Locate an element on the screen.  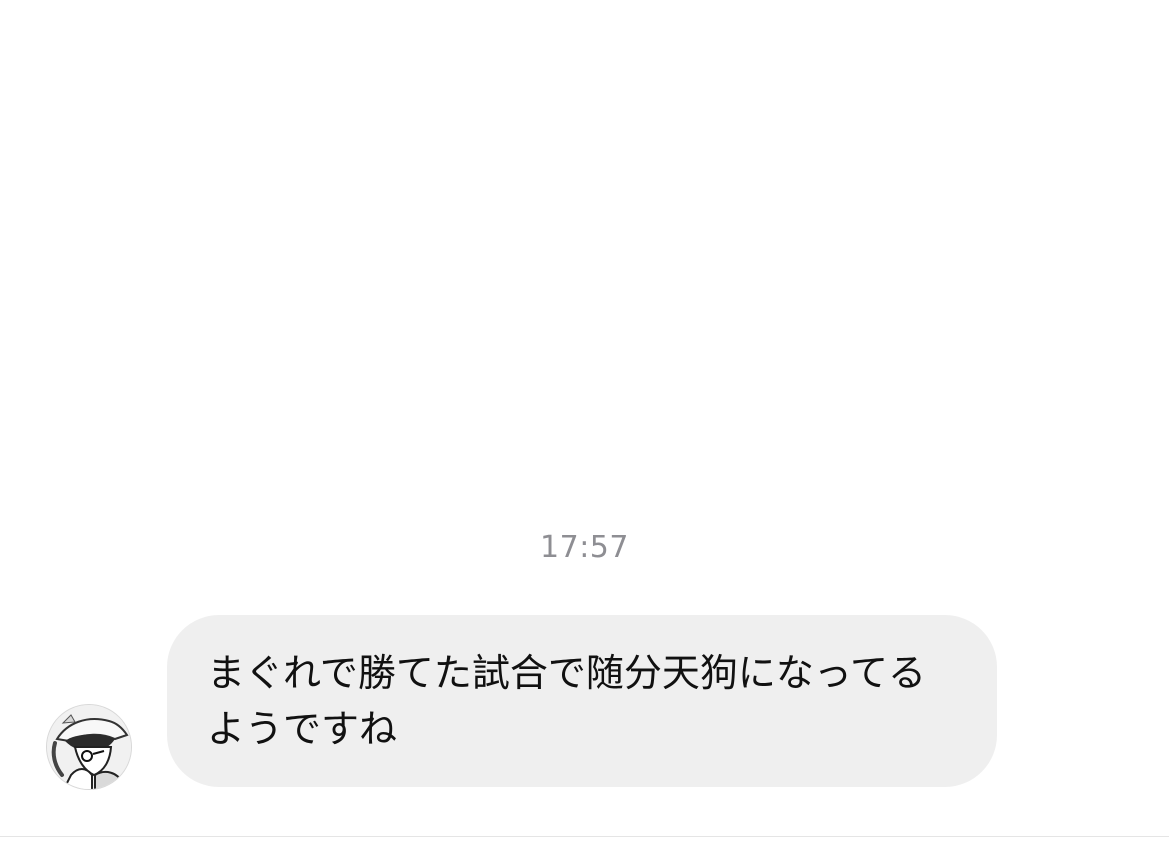
manga-character-avatar-icon is located at coordinates (89, 747).